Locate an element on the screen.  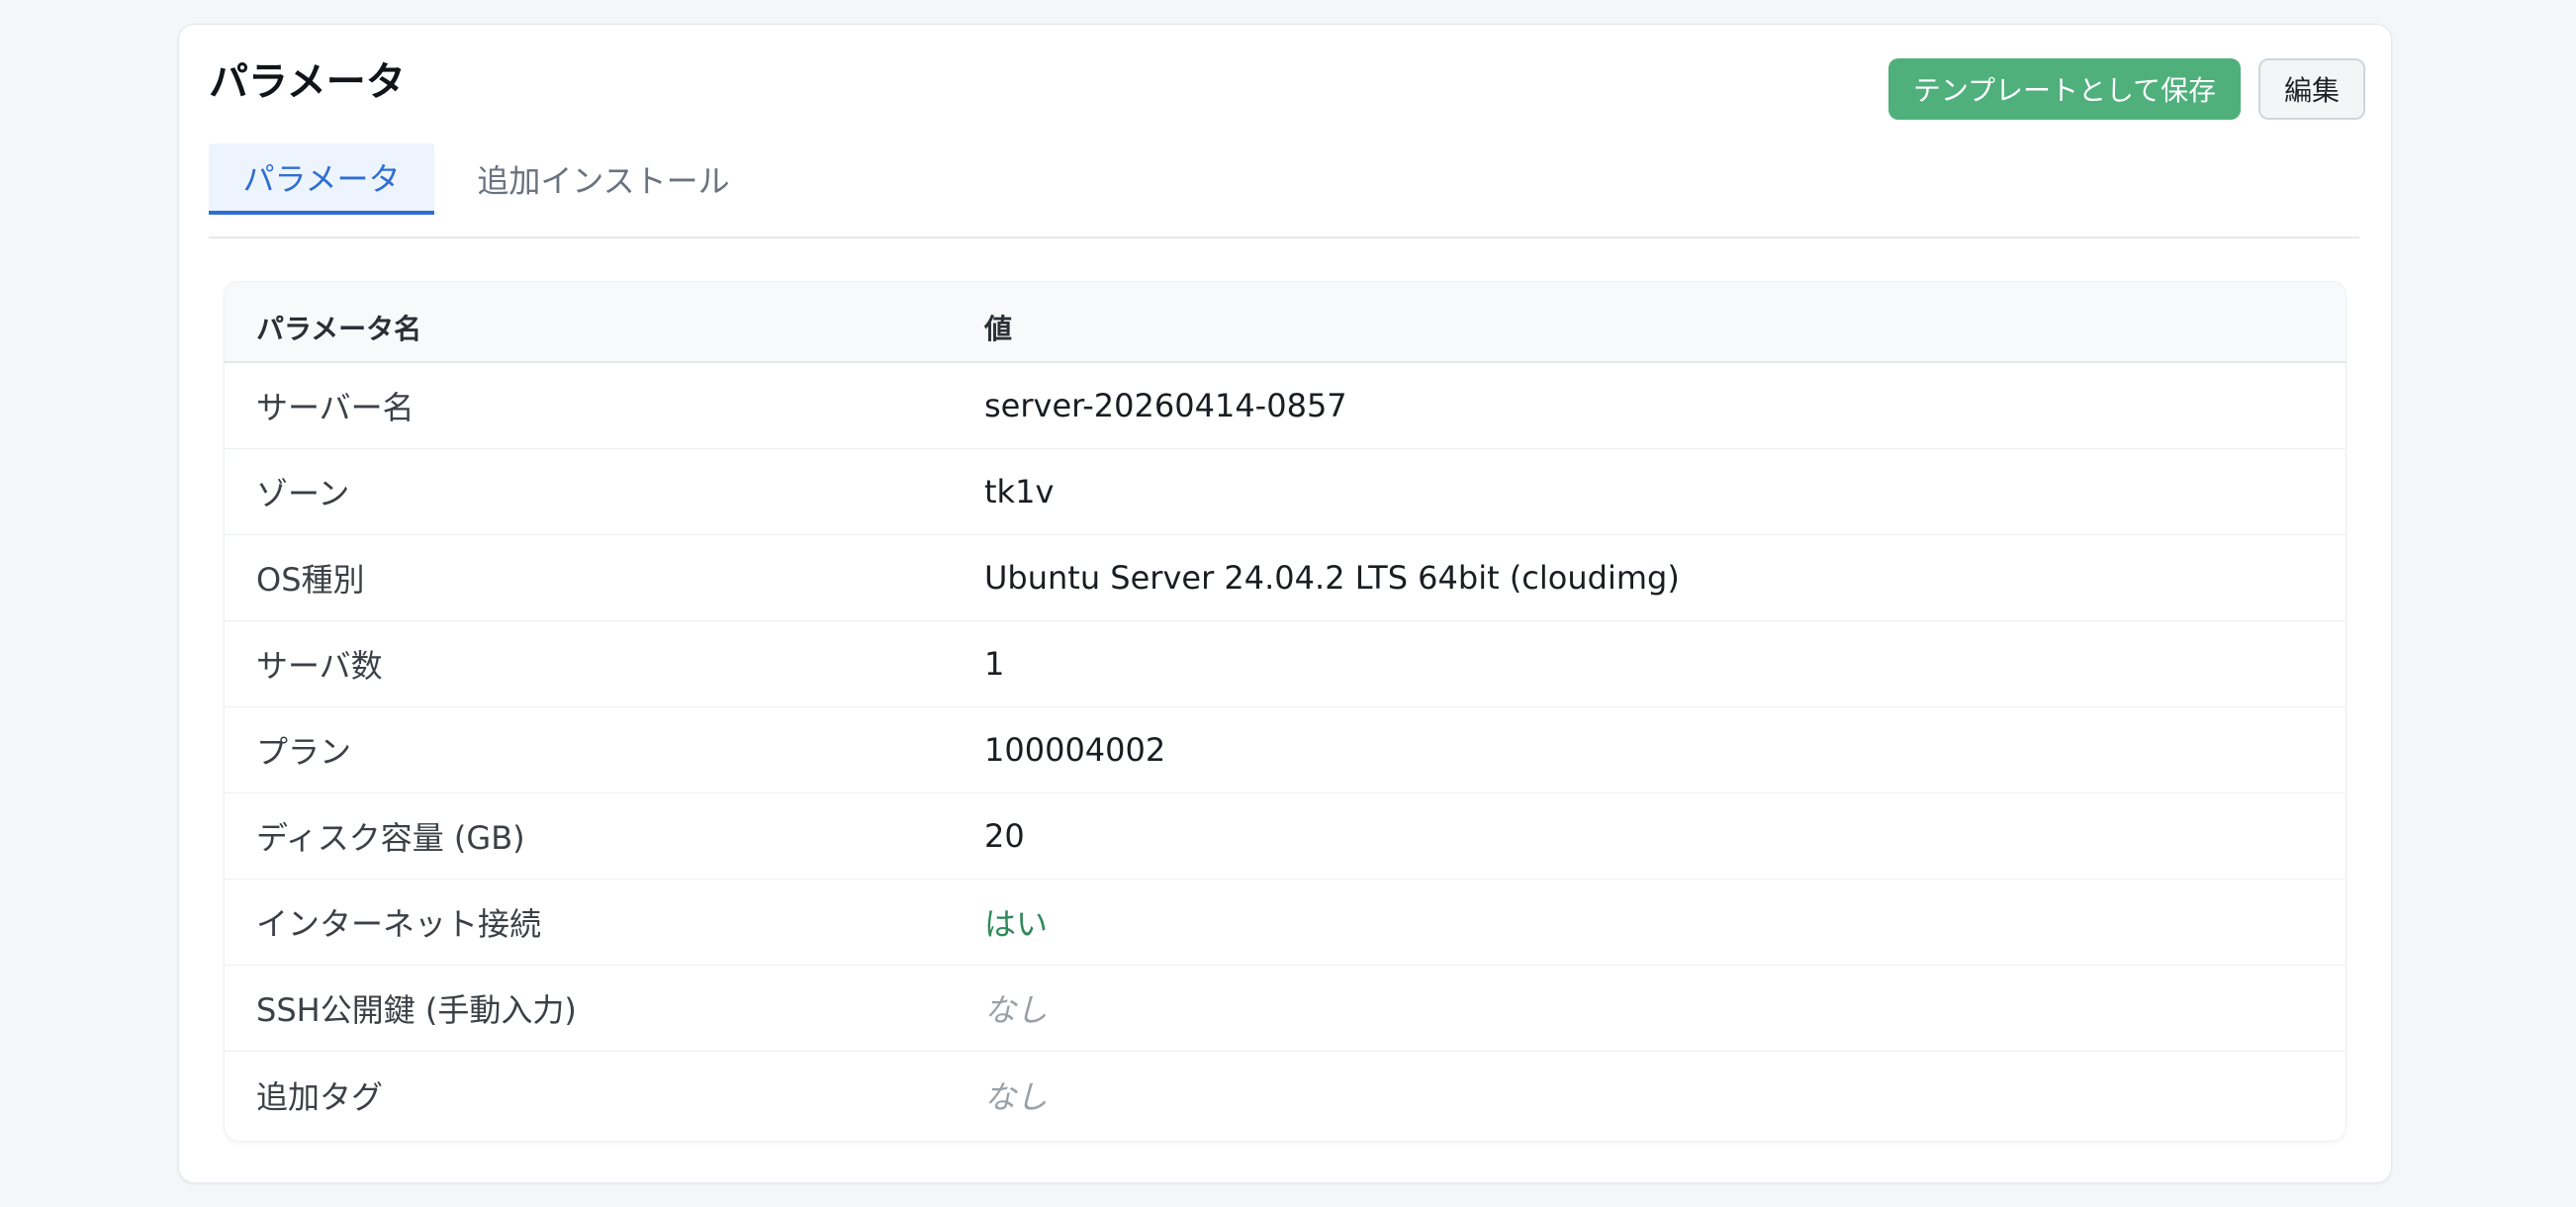
save-as-template-button: テンプレートとして保存 is located at coordinates (2064, 89).